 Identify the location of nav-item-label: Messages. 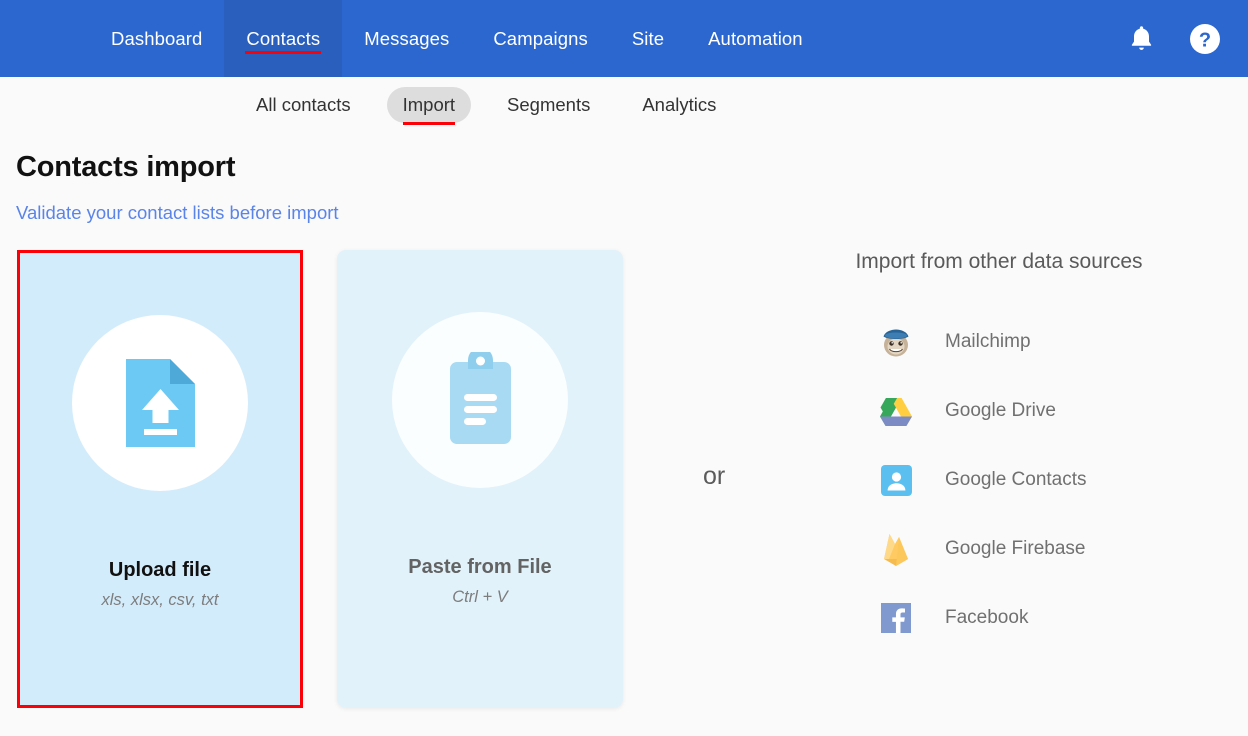
(407, 38).